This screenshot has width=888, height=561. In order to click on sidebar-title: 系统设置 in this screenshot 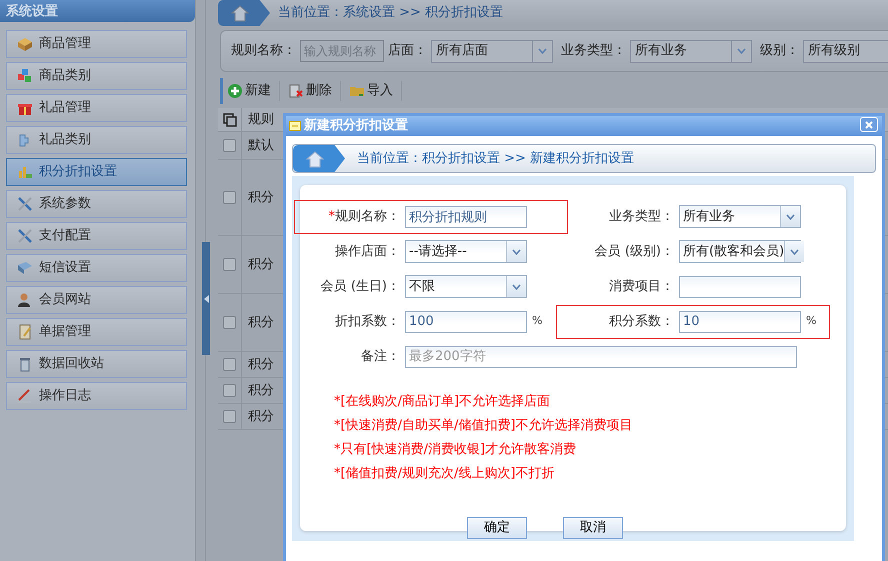, I will do `click(97, 11)`.